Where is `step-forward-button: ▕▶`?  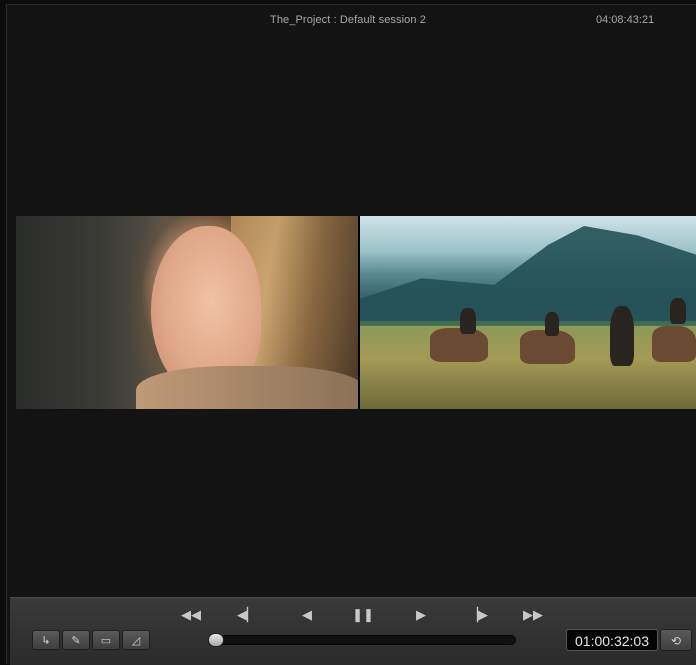
step-forward-button: ▕▶ is located at coordinates (478, 615).